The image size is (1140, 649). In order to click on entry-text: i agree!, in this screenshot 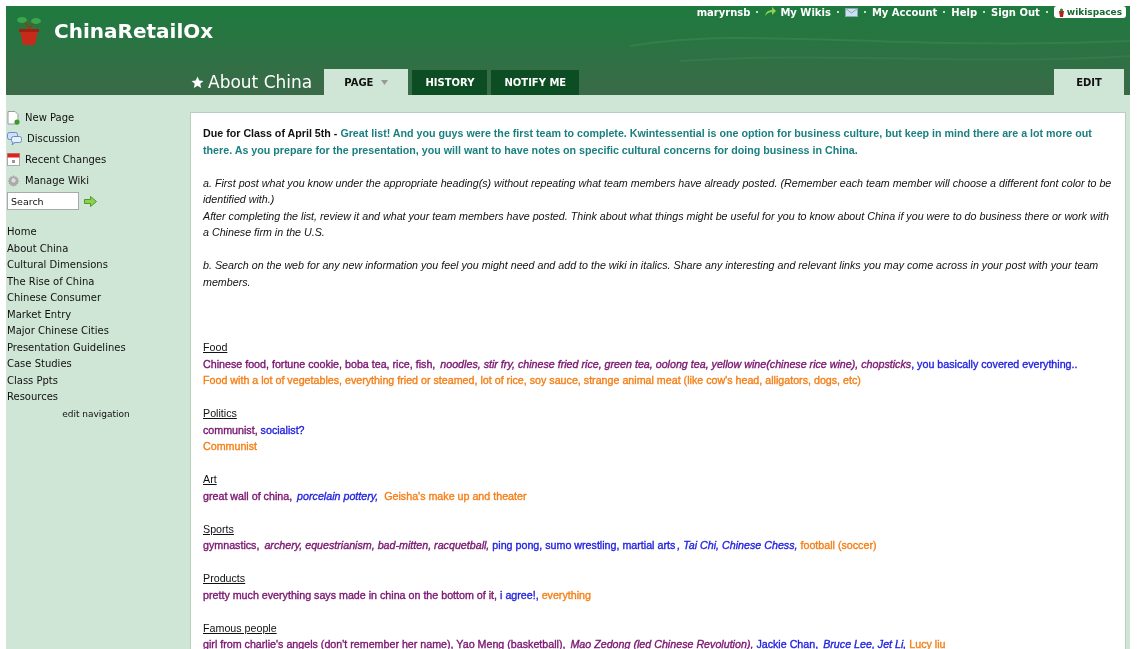, I will do `click(520, 594)`.